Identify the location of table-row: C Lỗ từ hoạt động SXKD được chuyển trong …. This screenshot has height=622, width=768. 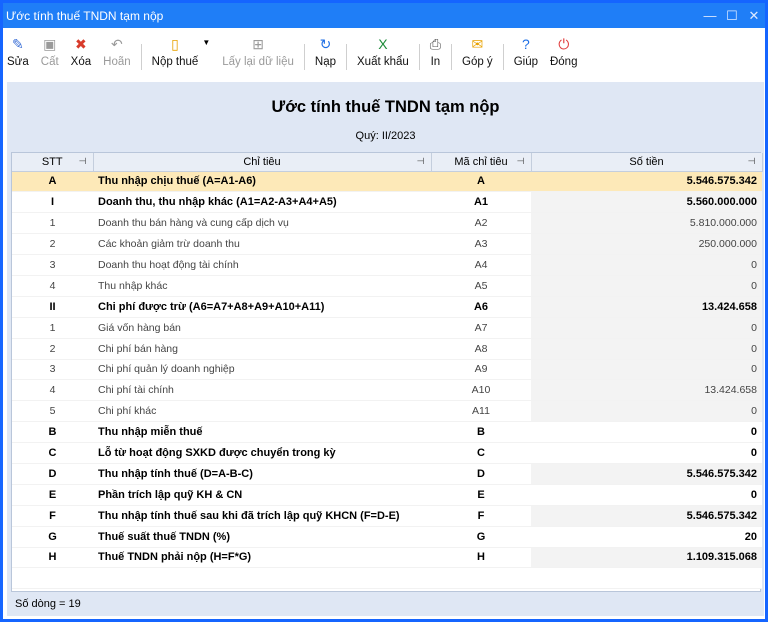
(387, 453).